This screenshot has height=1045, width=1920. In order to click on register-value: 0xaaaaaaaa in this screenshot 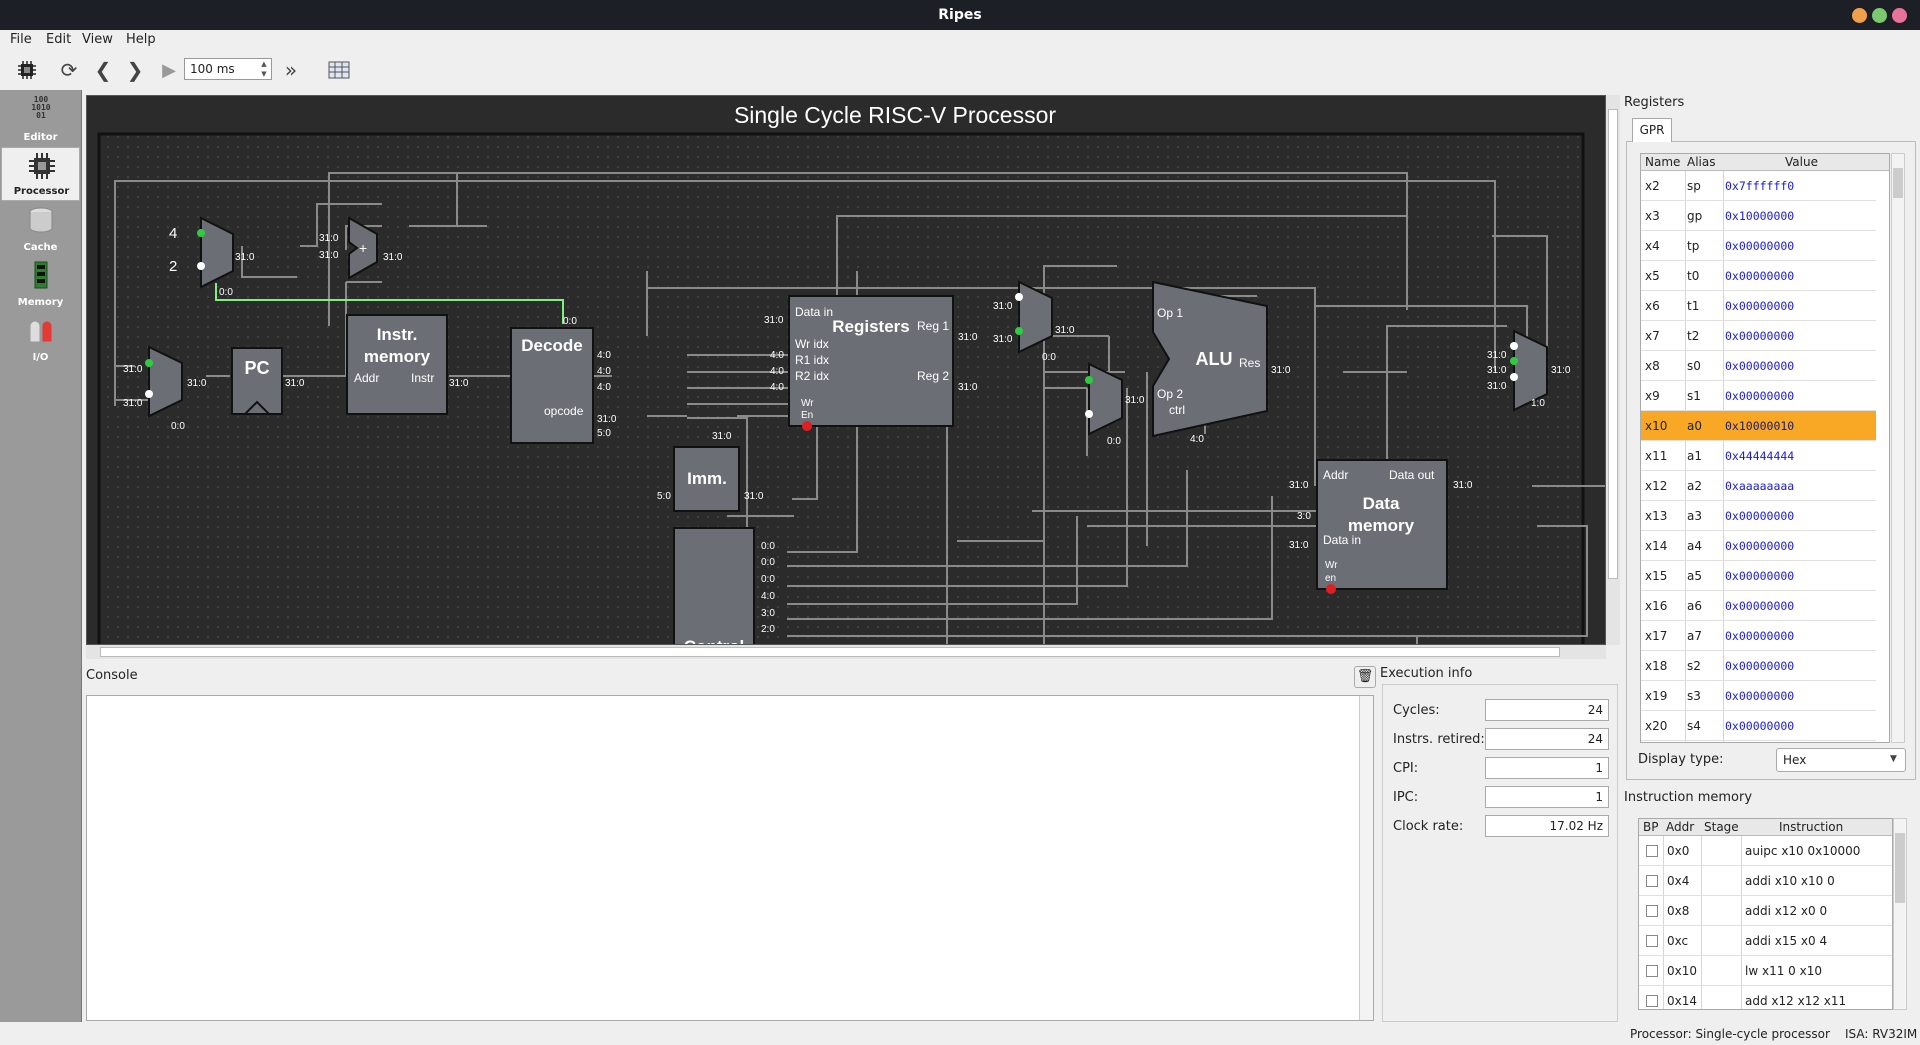, I will do `click(1759, 486)`.